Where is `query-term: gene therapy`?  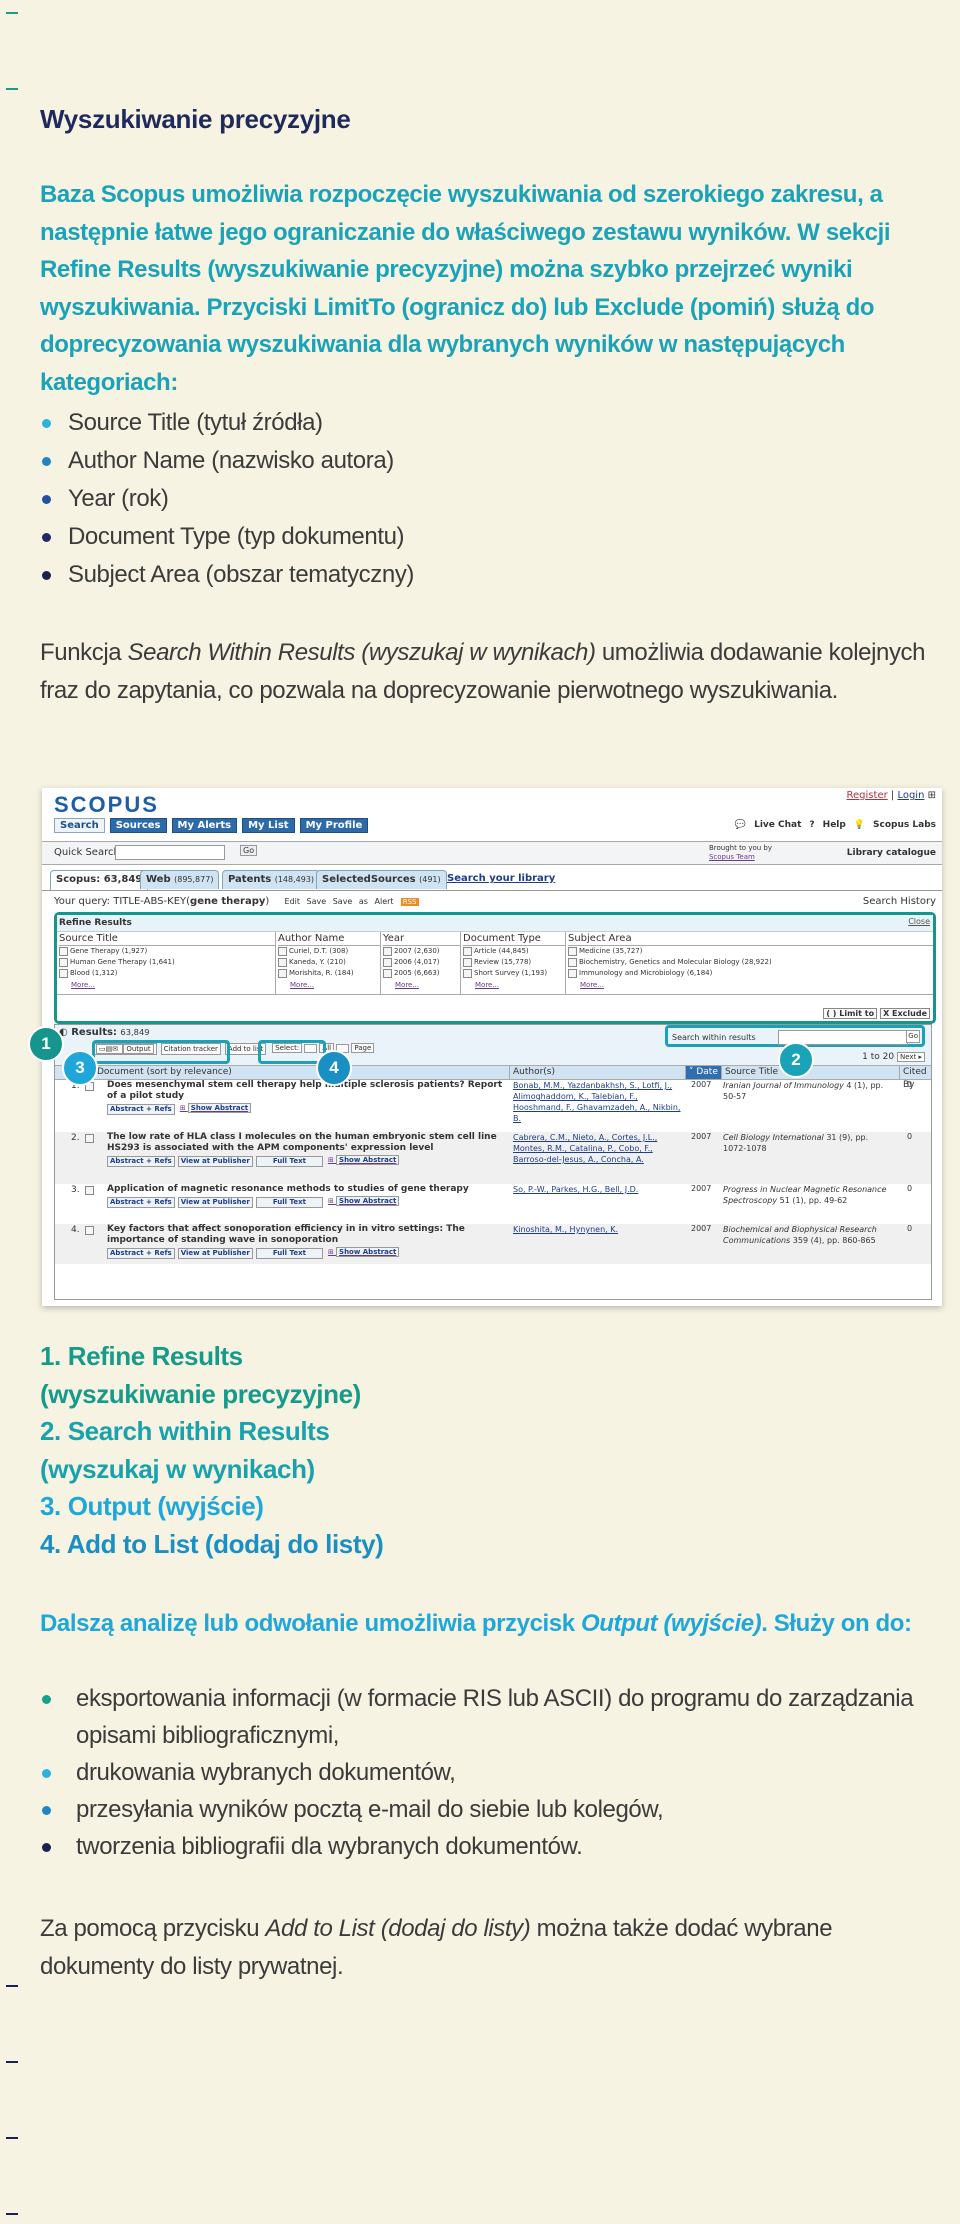
query-term: gene therapy is located at coordinates (228, 901).